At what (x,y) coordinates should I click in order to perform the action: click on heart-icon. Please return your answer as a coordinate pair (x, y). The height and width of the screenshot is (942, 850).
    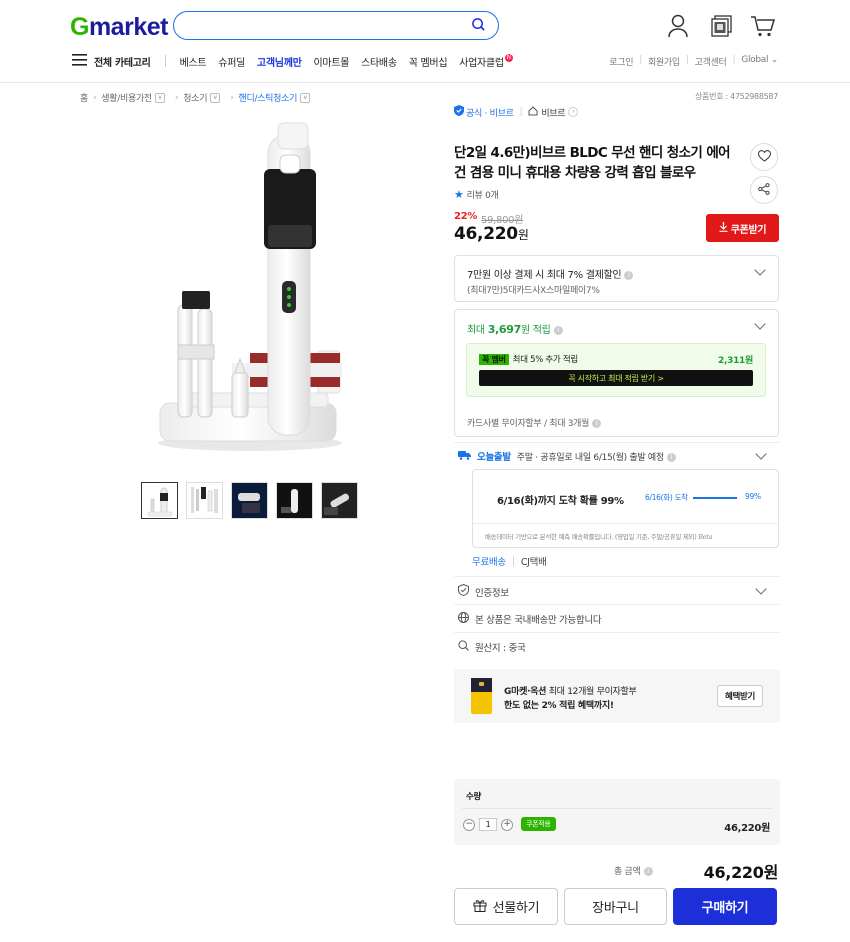
    Looking at the image, I should click on (764, 157).